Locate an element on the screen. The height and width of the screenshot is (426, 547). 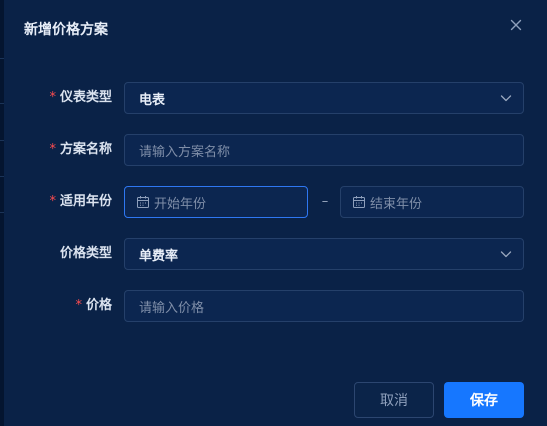
applicable-year-label-text: 适用年份 is located at coordinates (85, 201).